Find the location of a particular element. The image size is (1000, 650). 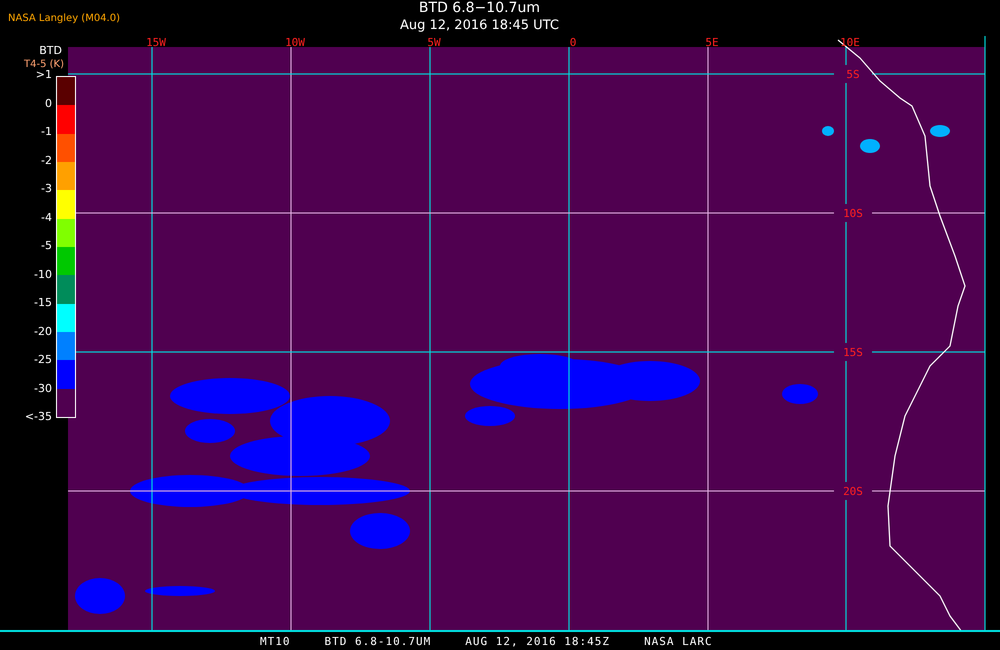

footer-text: BTD 6.8-10.7UM is located at coordinates (378, 641).